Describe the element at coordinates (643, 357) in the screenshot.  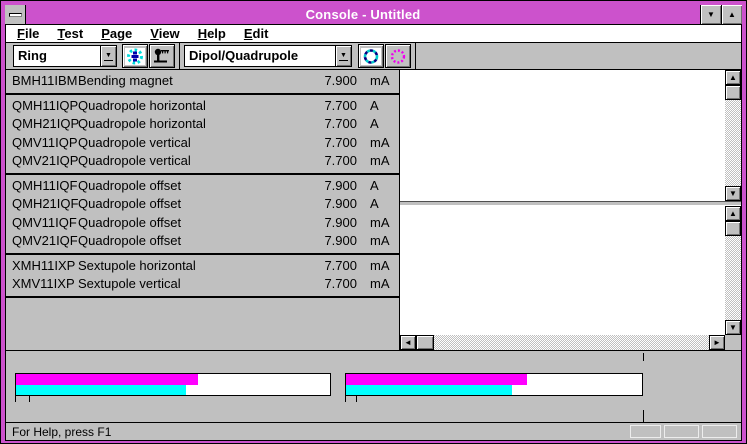
I see `meter-scale-tick-top` at that location.